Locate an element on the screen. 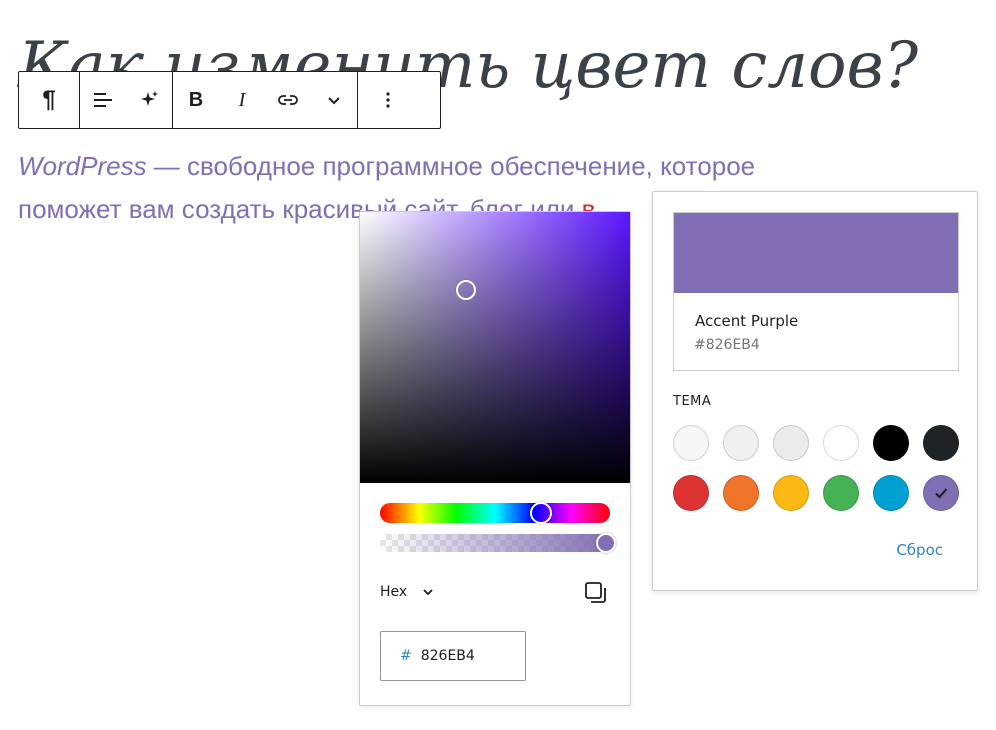  options-button is located at coordinates (388, 100).